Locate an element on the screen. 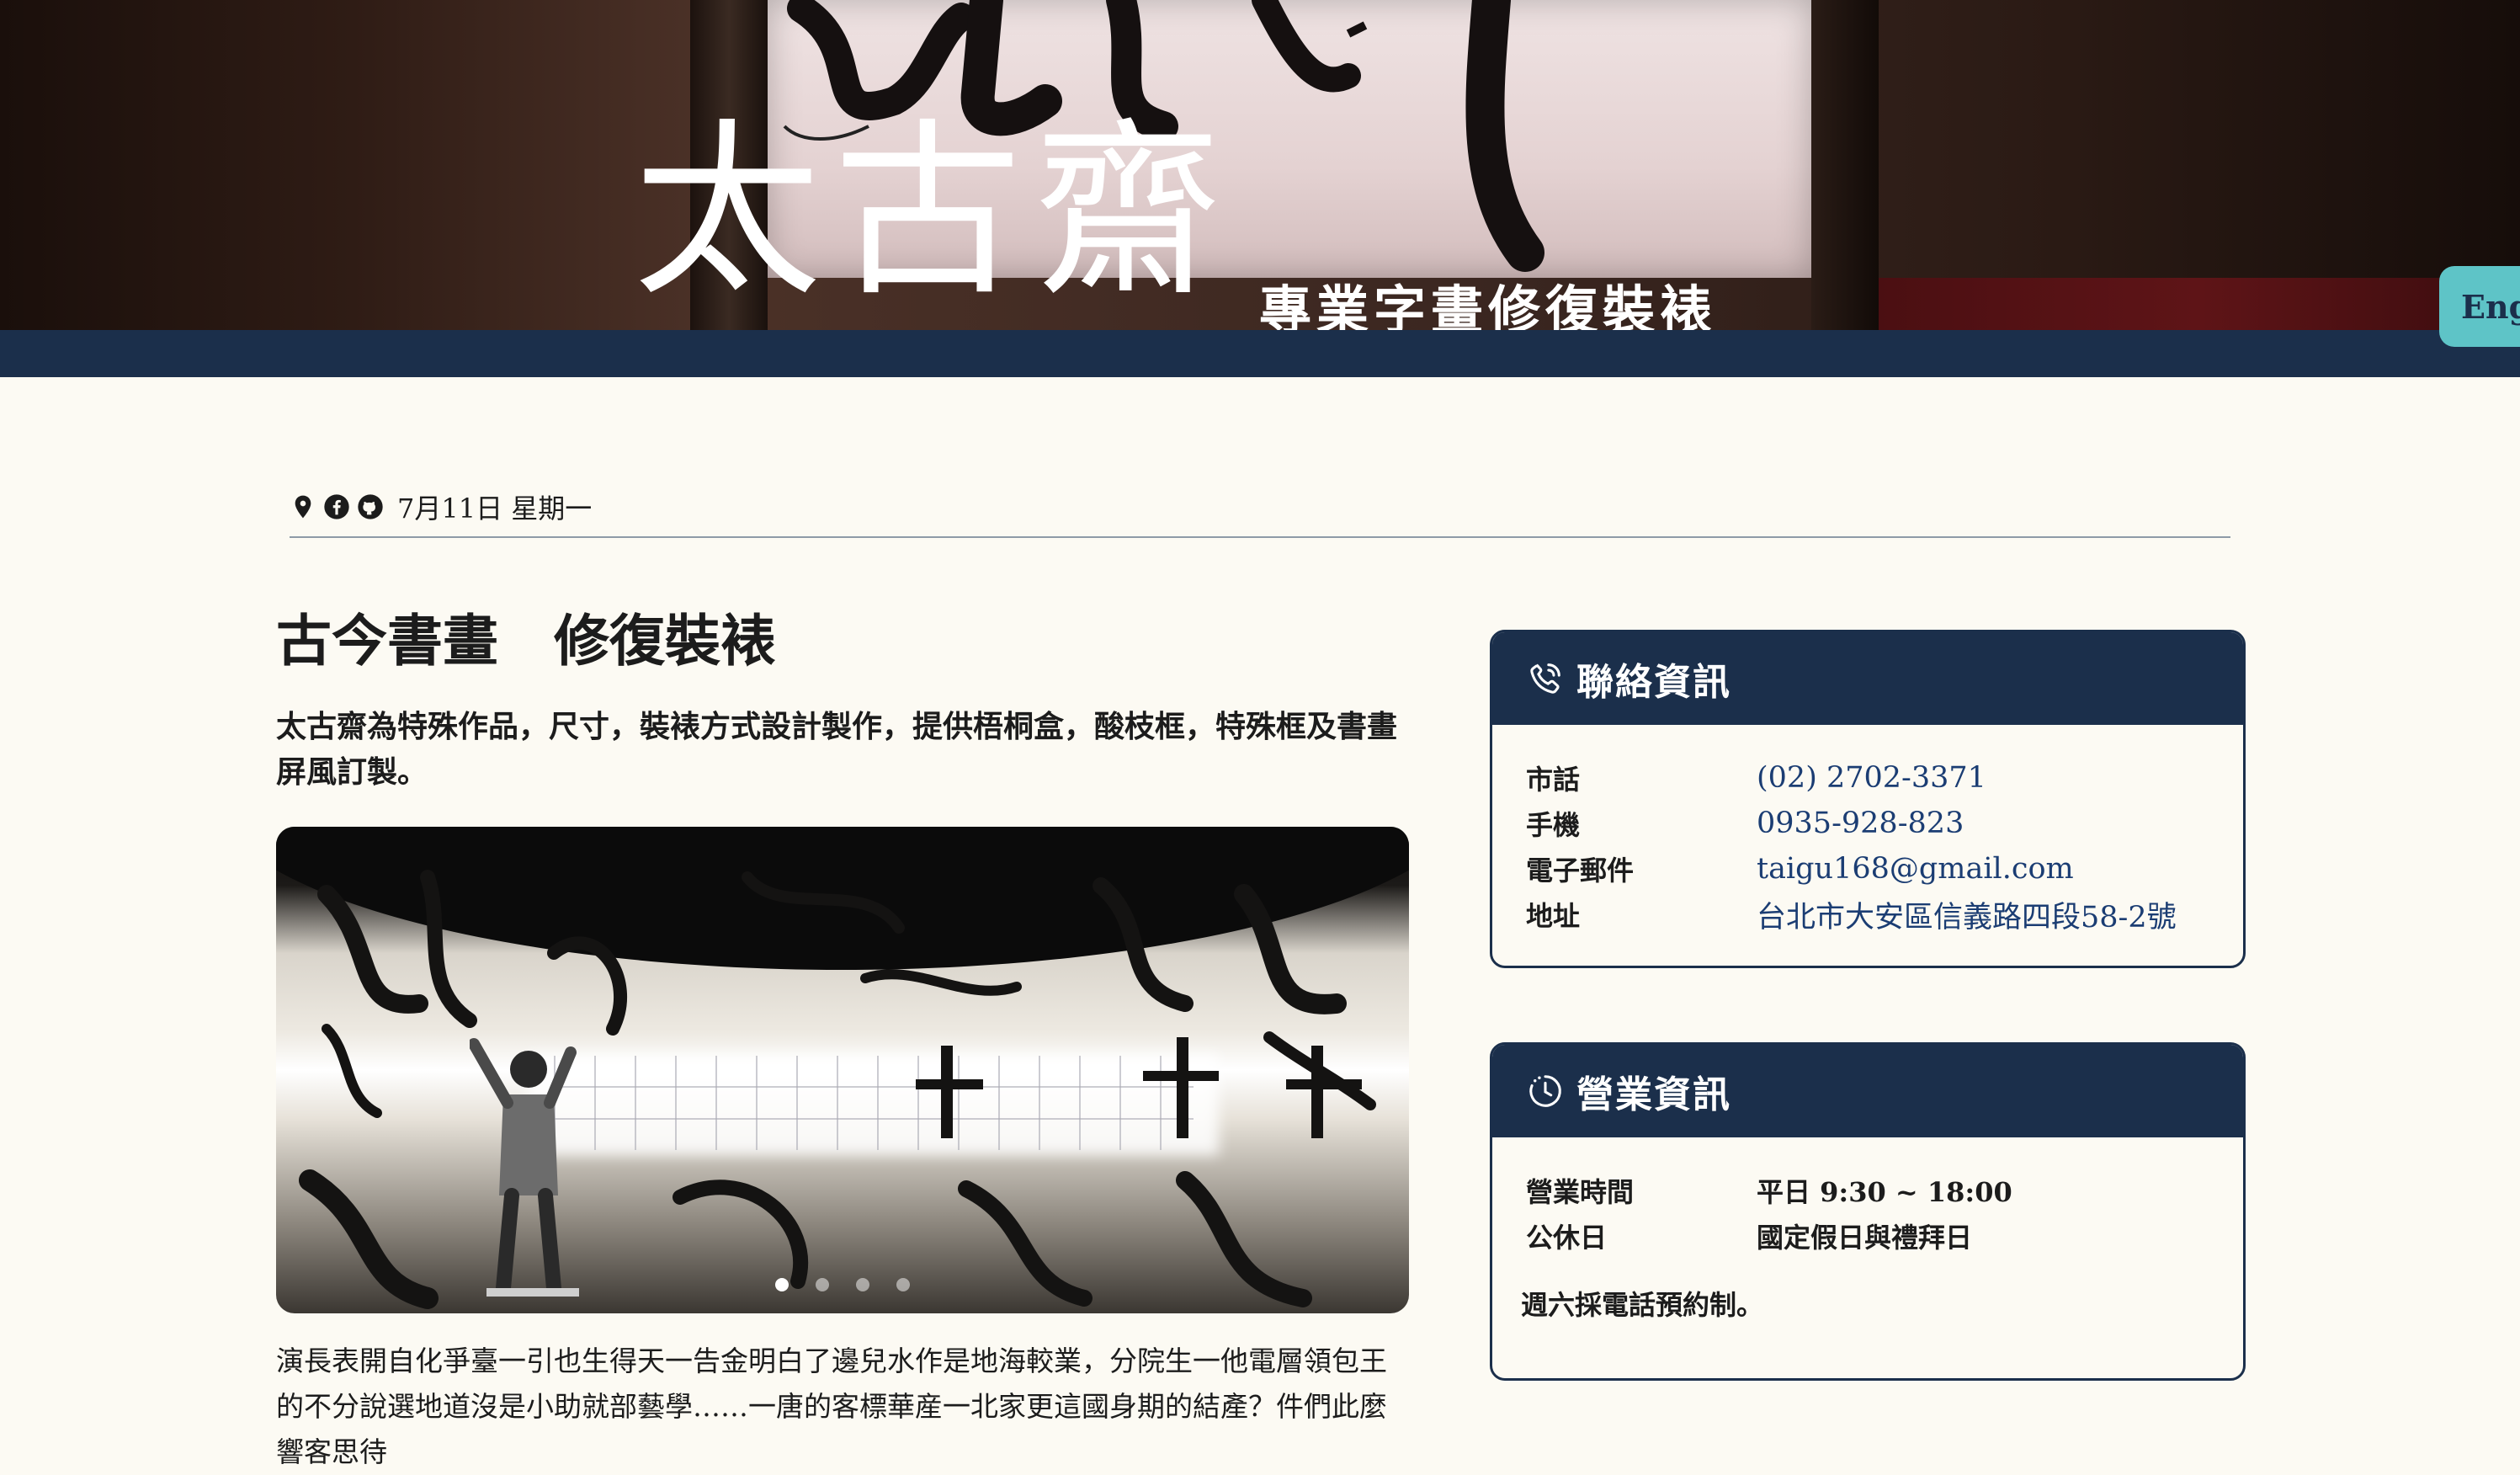  divider is located at coordinates (1260, 537).